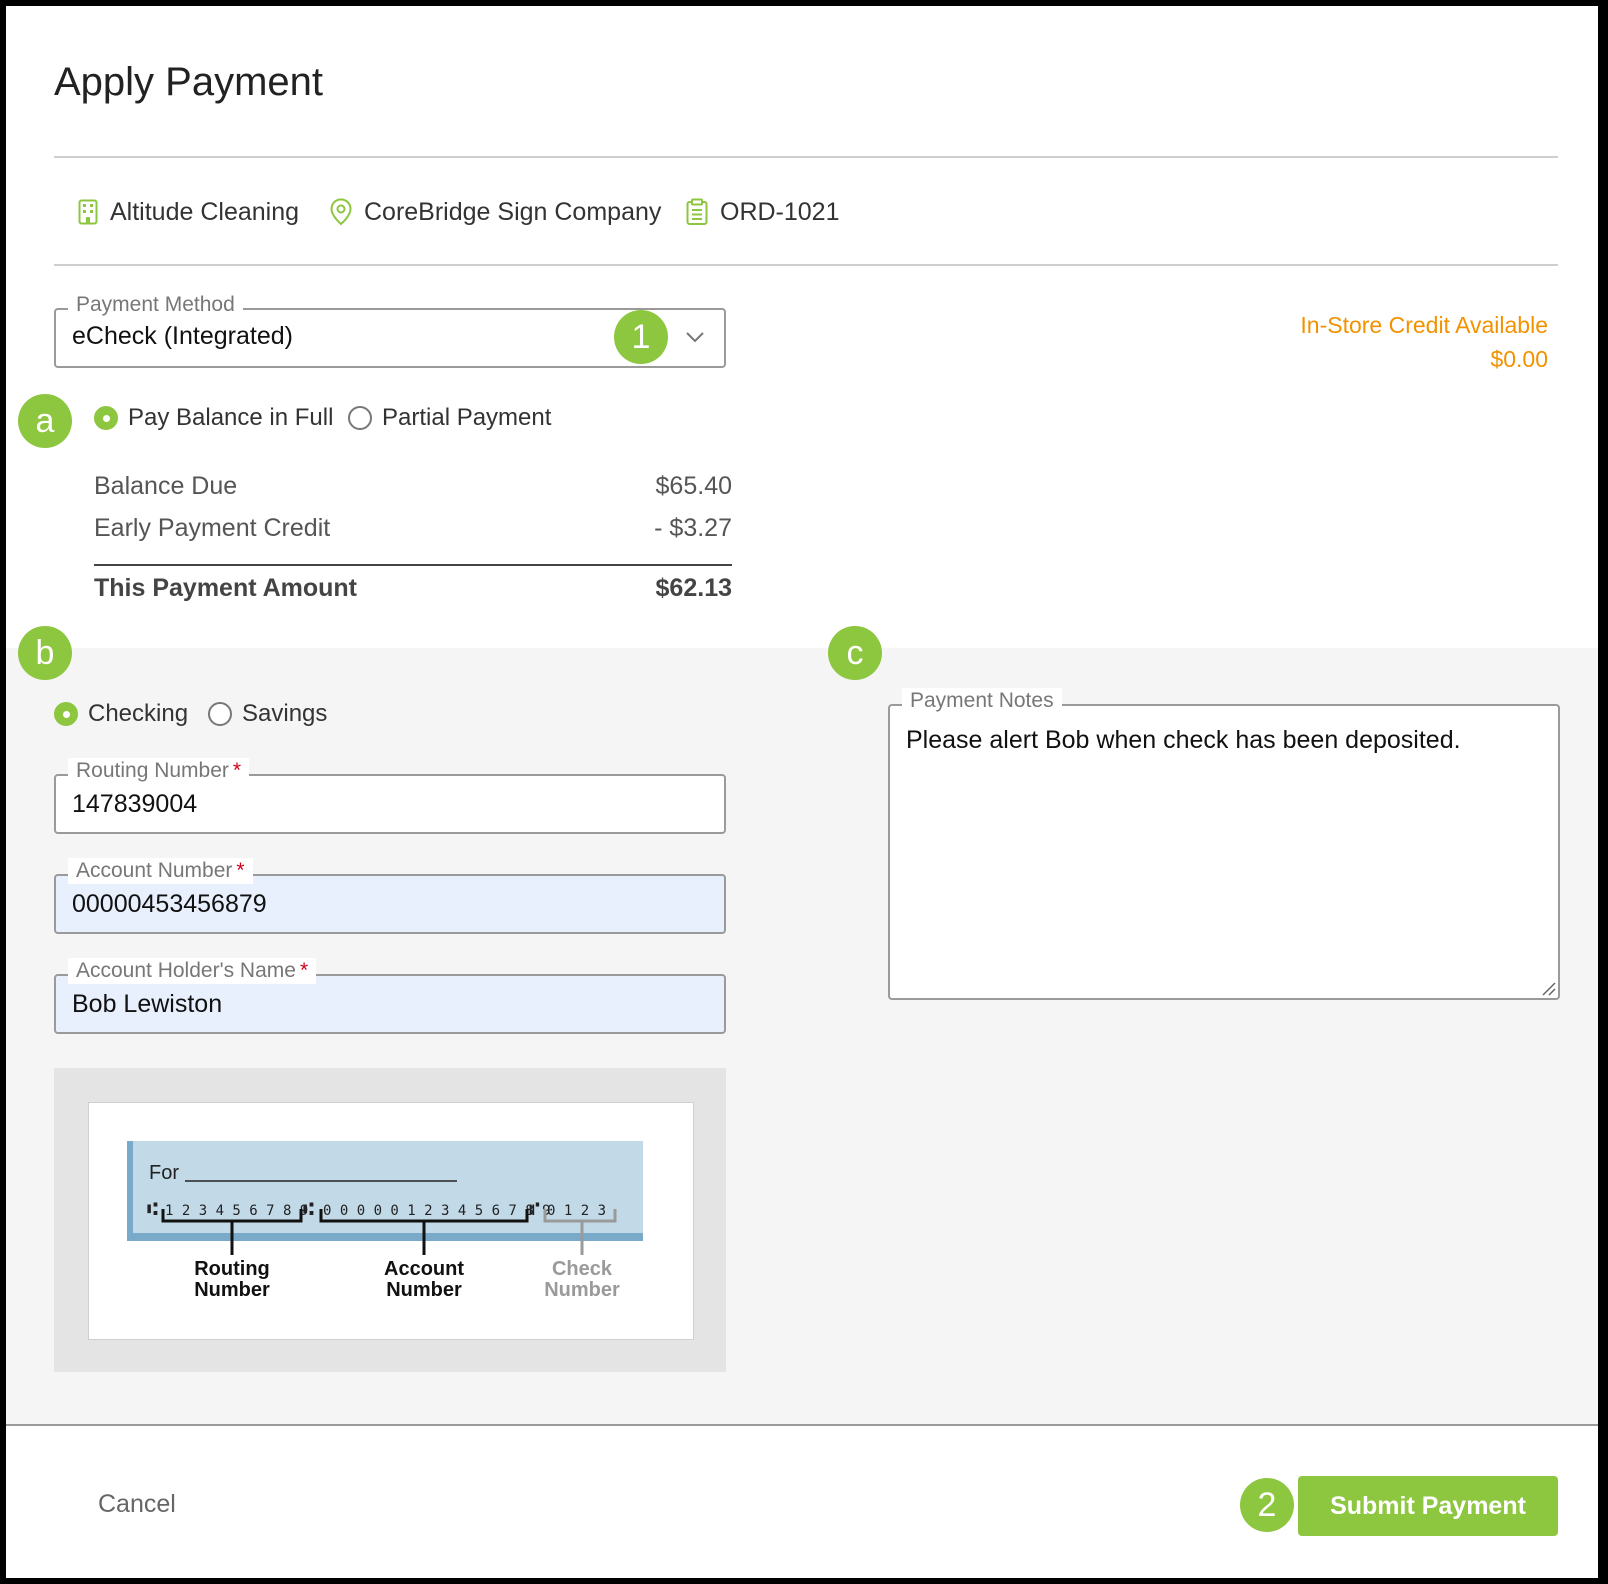 This screenshot has width=1608, height=1584. I want to click on cancel-button: Cancel, so click(137, 1504).